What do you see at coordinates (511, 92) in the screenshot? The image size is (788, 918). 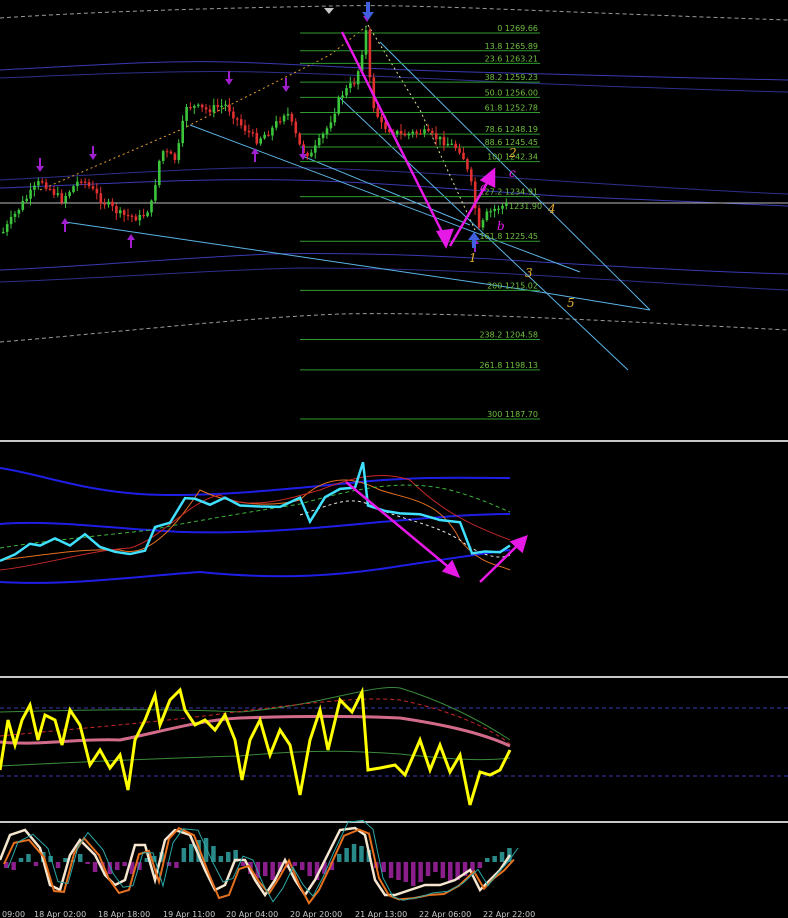 I see `fib-label-4: 50.0 1256.00` at bounding box center [511, 92].